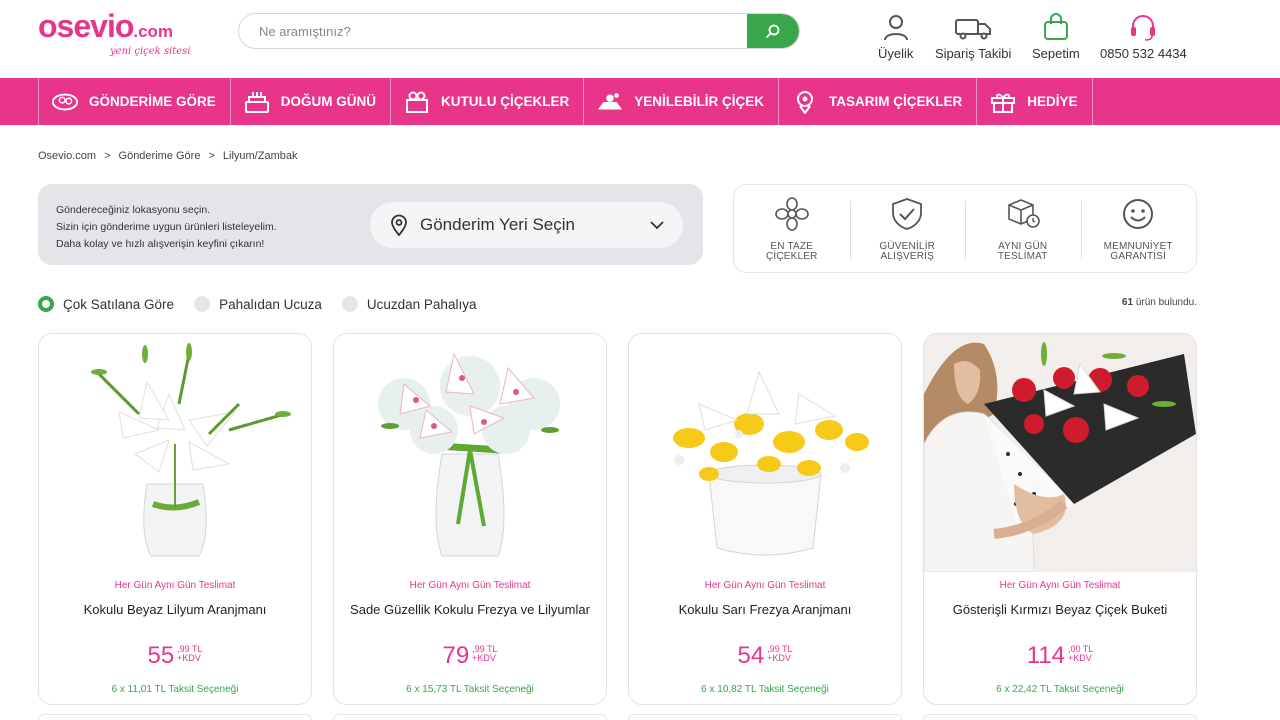  Describe the element at coordinates (470, 655) in the screenshot. I see `product-price: 79 ,99 TL +KDV` at that location.